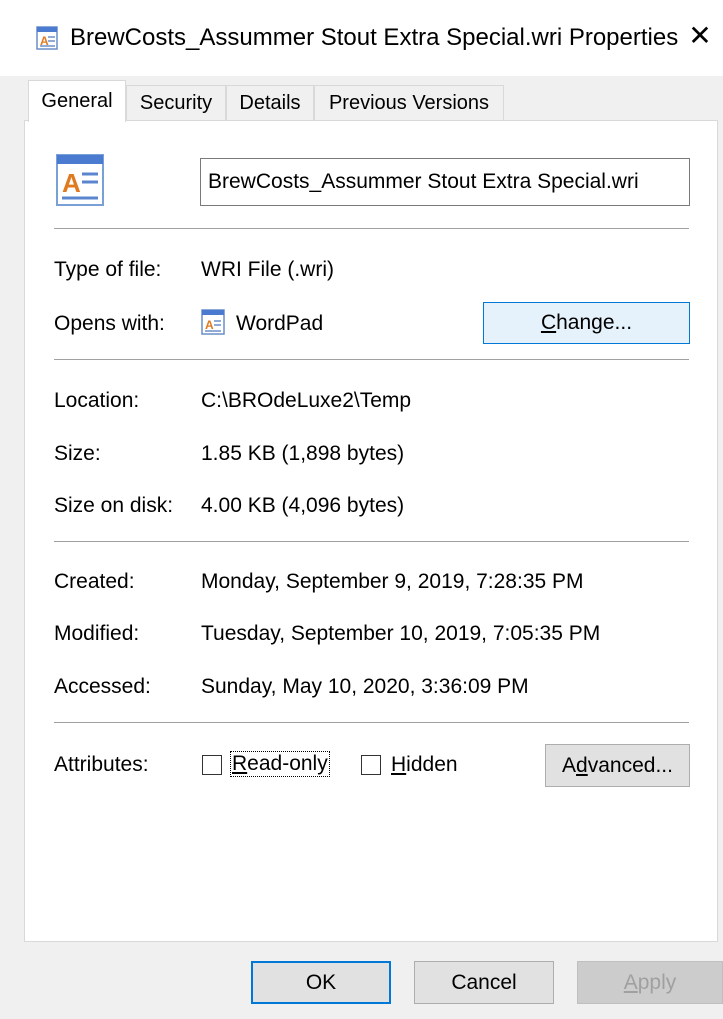  What do you see at coordinates (401, 633) in the screenshot?
I see `modified-value: Tuesday, September 10, 2019, 7:05:35 PM` at bounding box center [401, 633].